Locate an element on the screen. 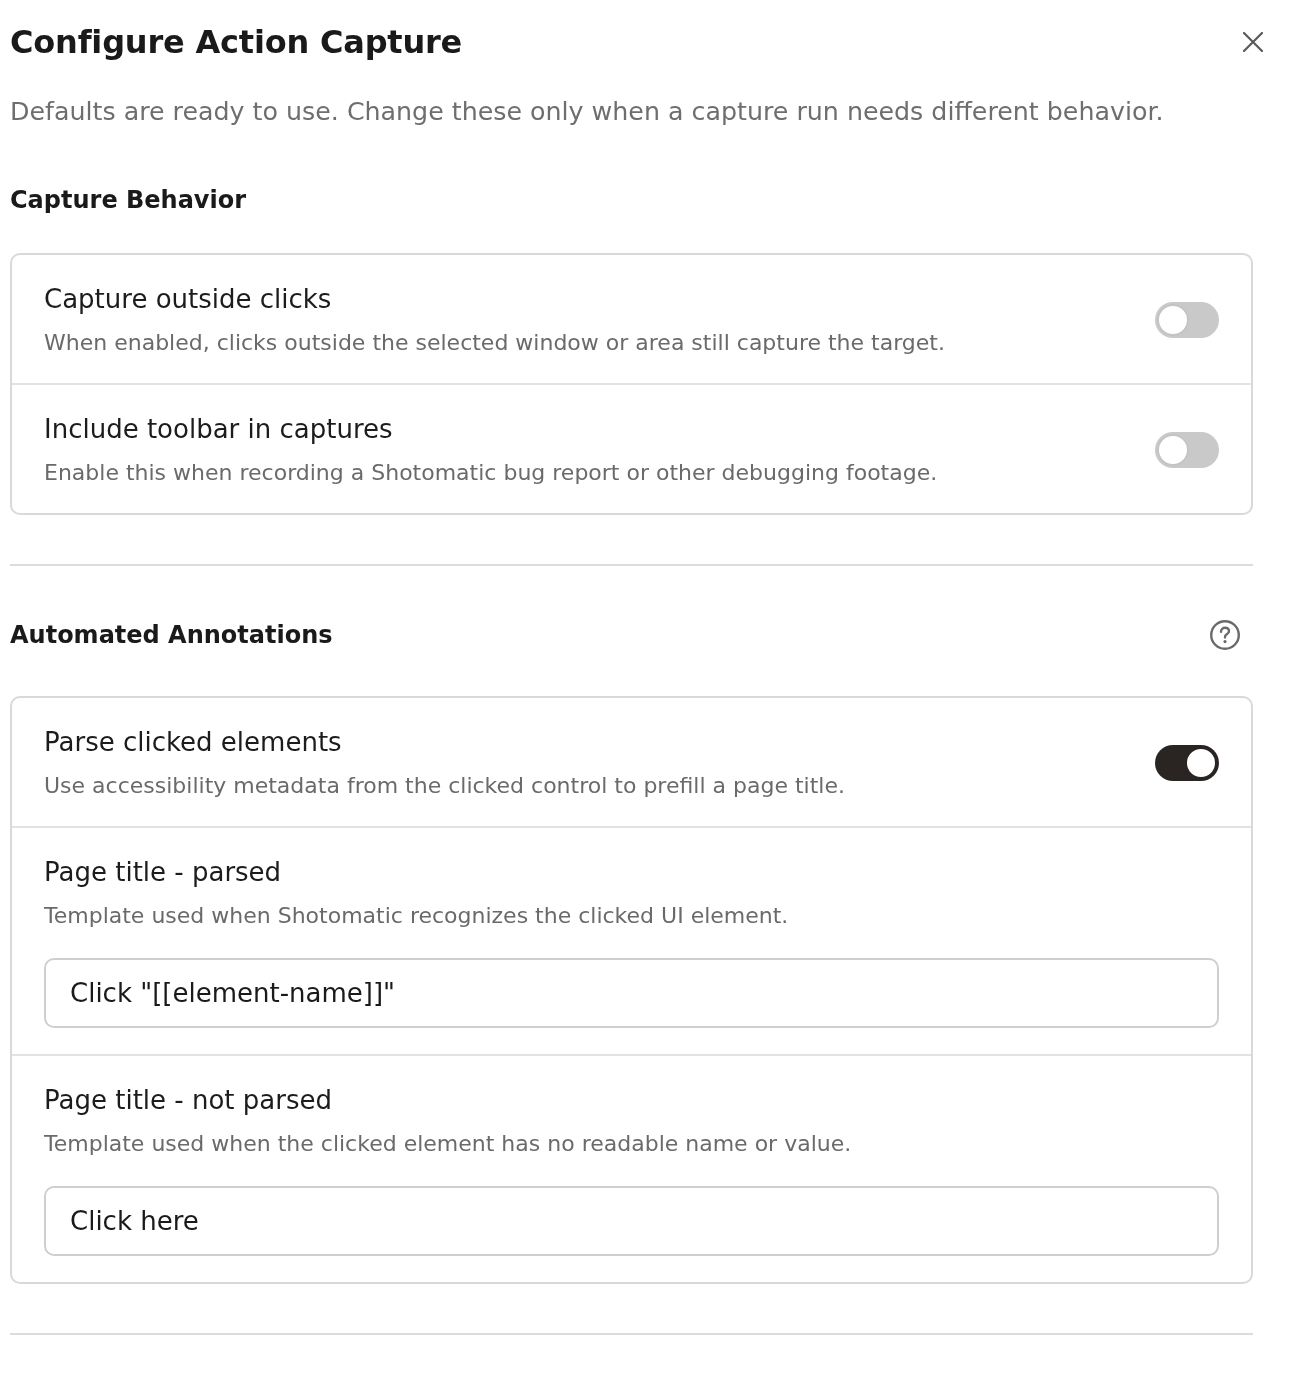  setting-title: Include toolbar in captures is located at coordinates (219, 429).